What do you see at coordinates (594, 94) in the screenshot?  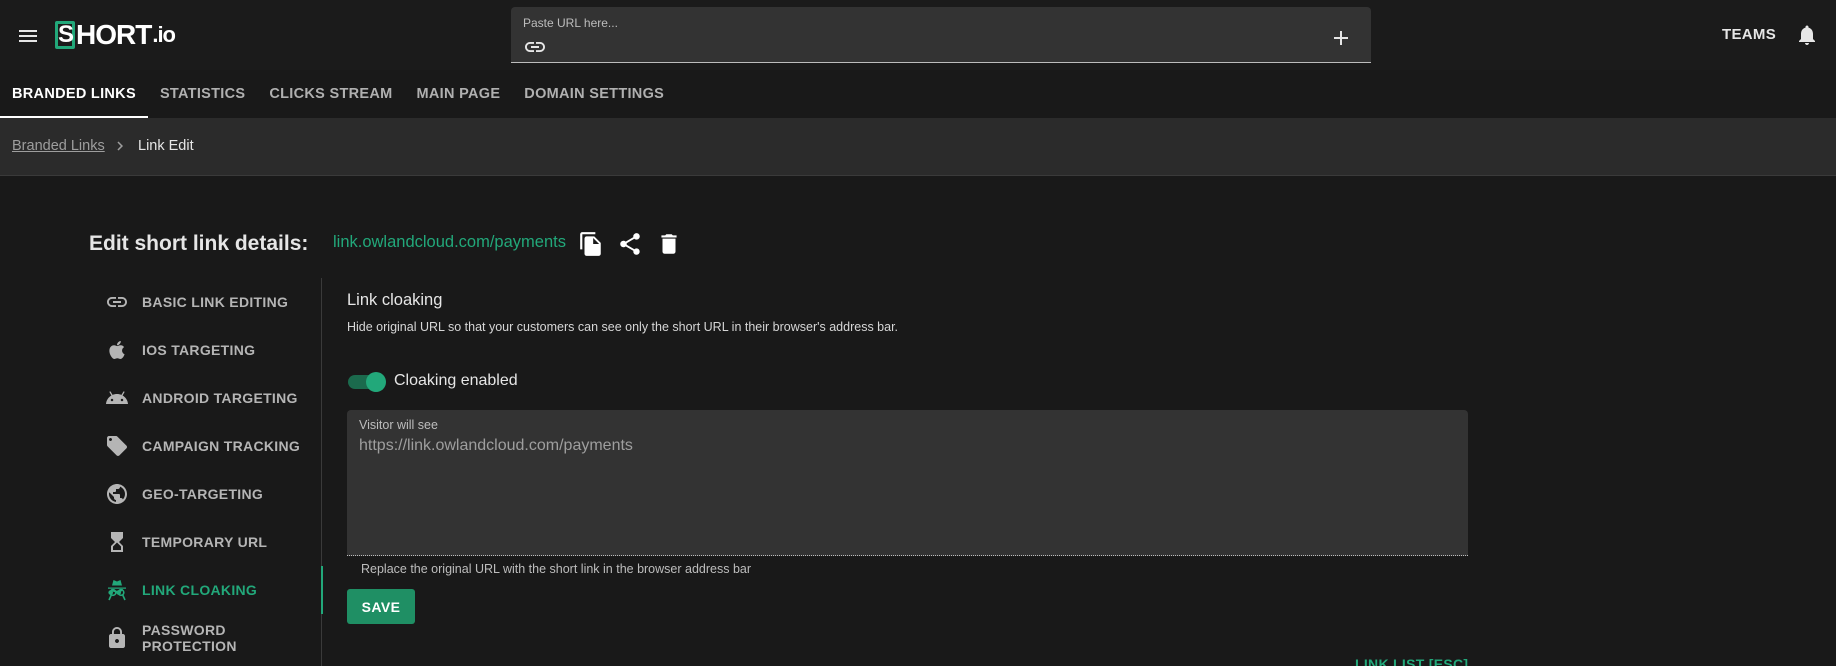 I see `tab-domain-settings: DOMAIN SETTINGS` at bounding box center [594, 94].